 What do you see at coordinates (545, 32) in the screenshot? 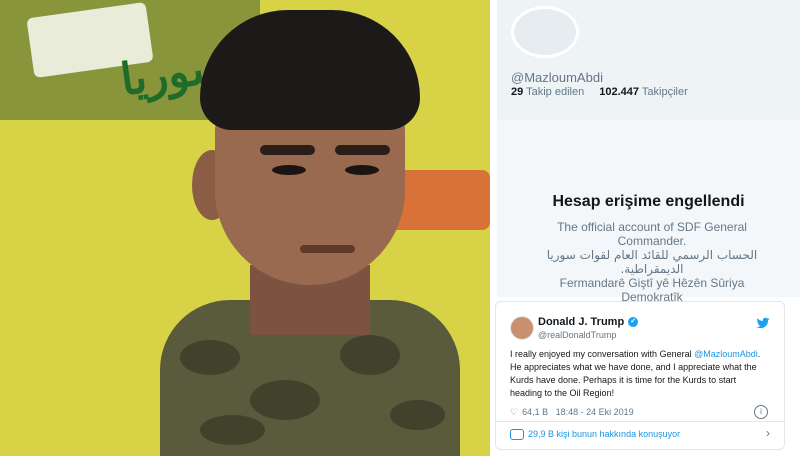
I see `profile-avatar` at bounding box center [545, 32].